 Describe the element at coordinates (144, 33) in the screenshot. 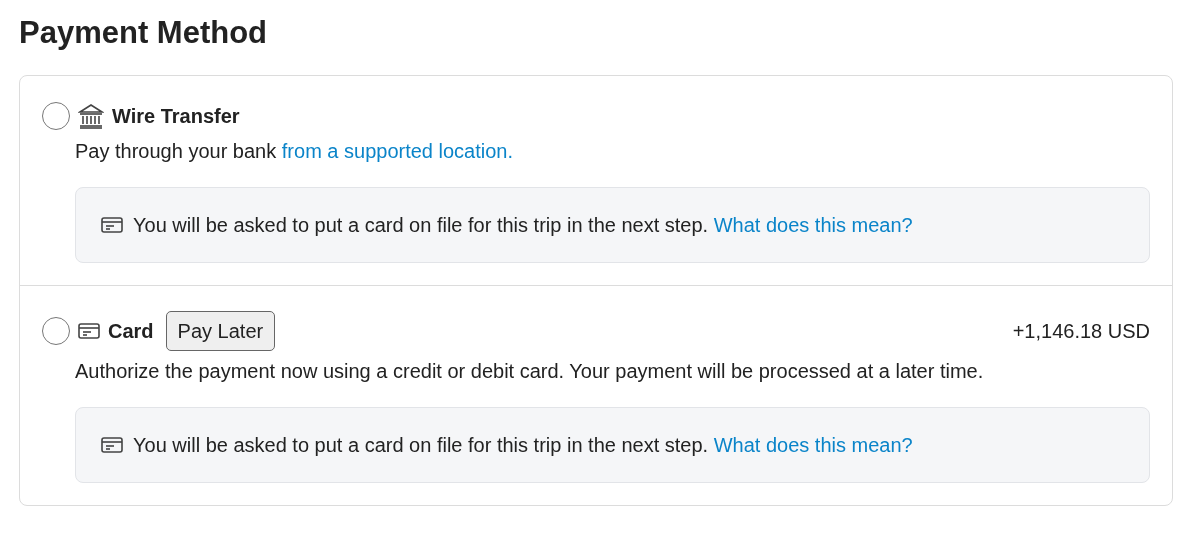

I see `section-title: Payment Method` at that location.